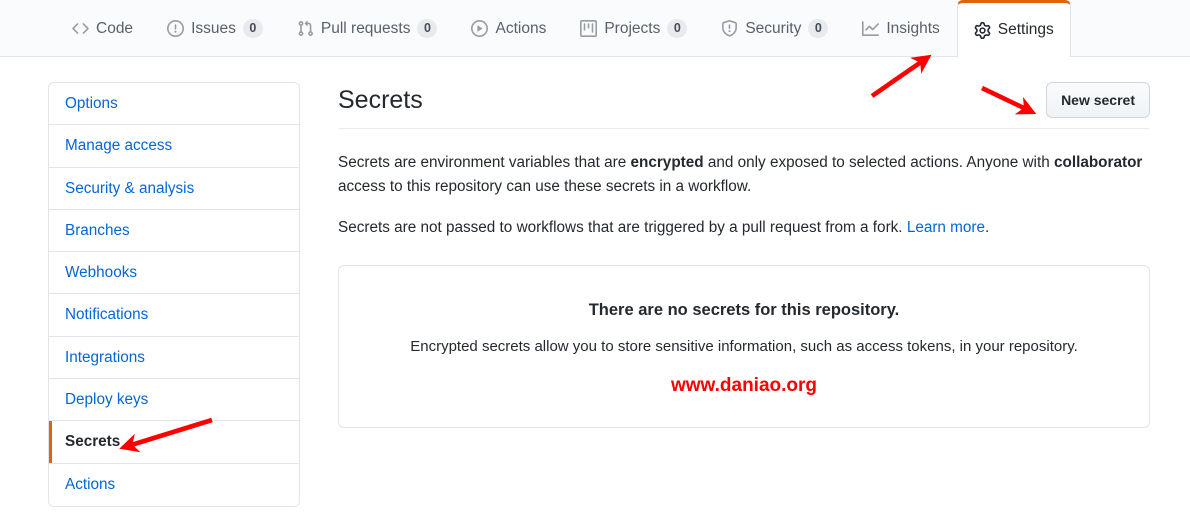 This screenshot has width=1190, height=528. Describe the element at coordinates (946, 227) in the screenshot. I see `learn-more-link: Learn more` at that location.